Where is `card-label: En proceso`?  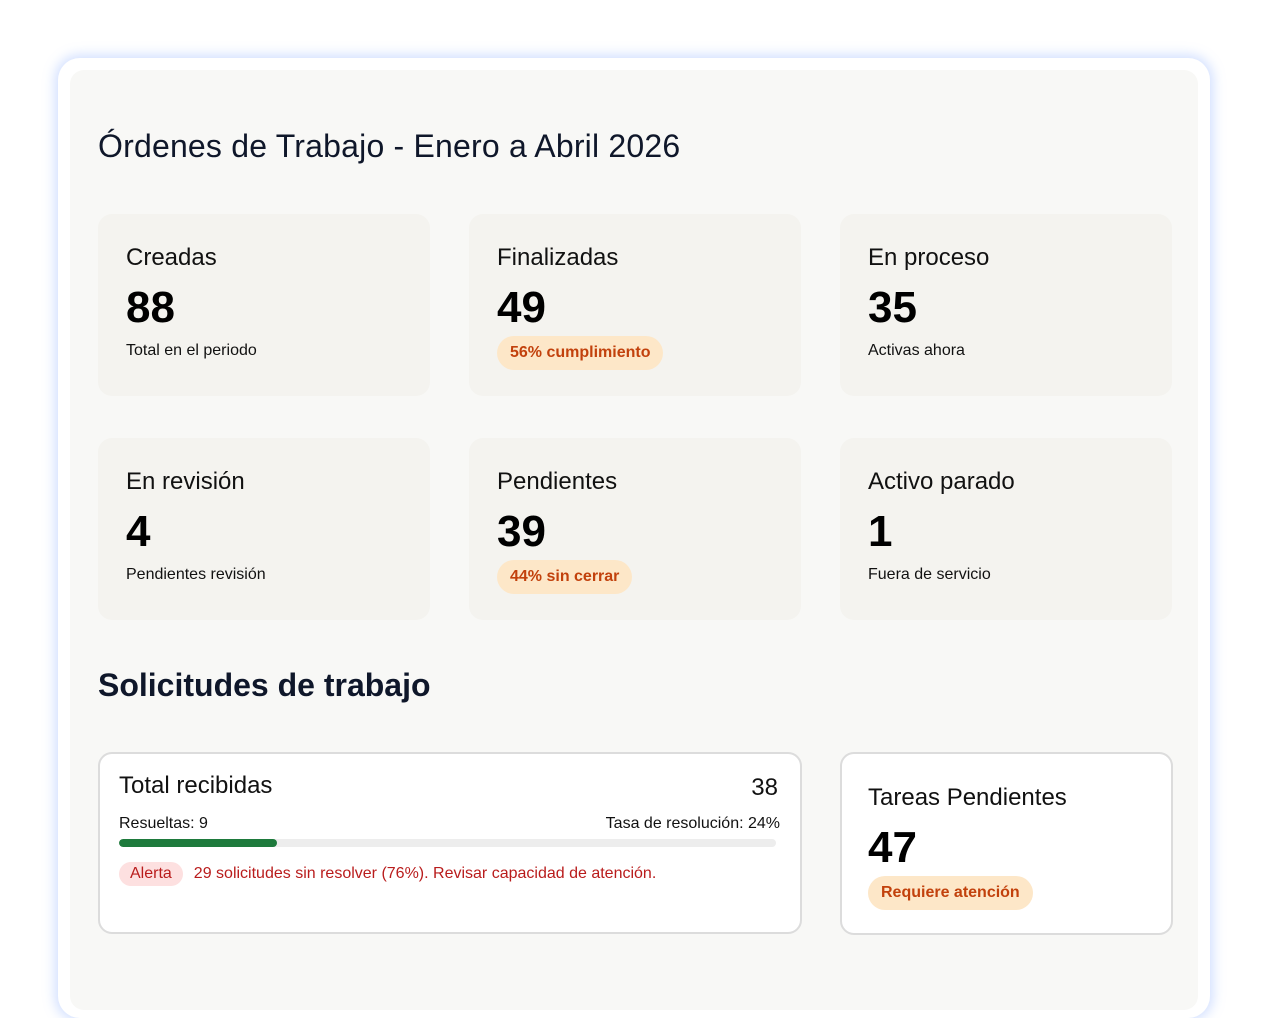
card-label: En proceso is located at coordinates (929, 257).